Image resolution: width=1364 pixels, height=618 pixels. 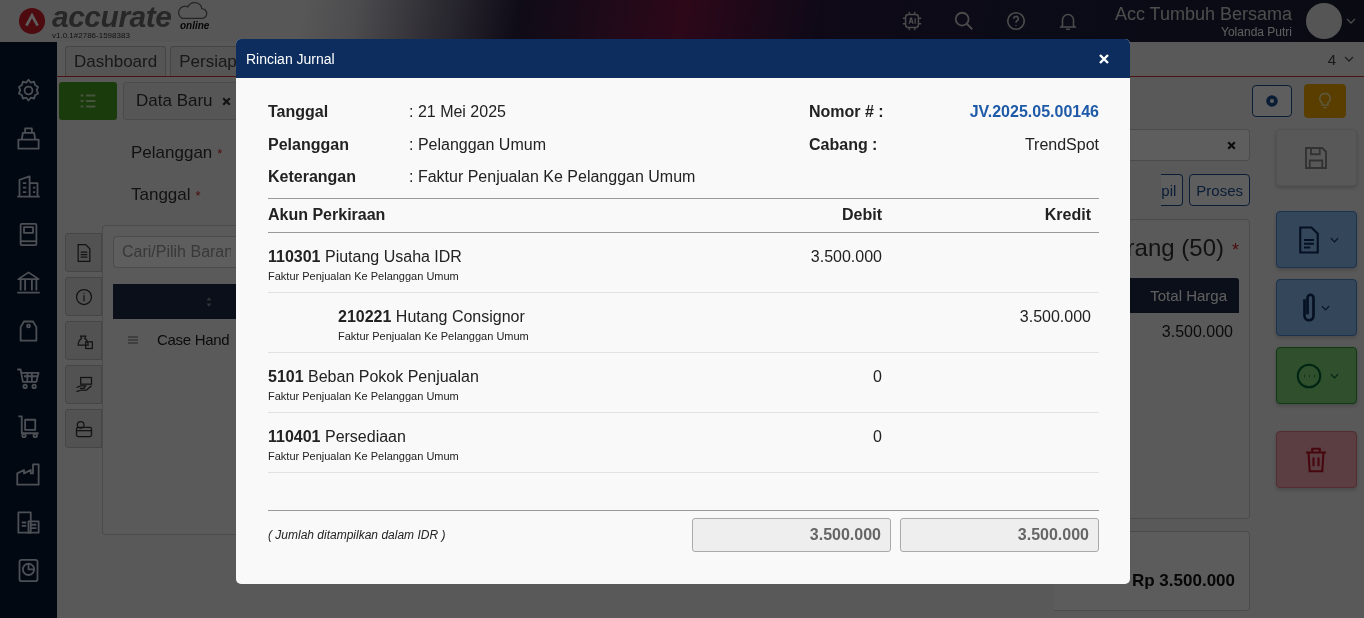 What do you see at coordinates (192, 11) in the screenshot?
I see `cloud-icon` at bounding box center [192, 11].